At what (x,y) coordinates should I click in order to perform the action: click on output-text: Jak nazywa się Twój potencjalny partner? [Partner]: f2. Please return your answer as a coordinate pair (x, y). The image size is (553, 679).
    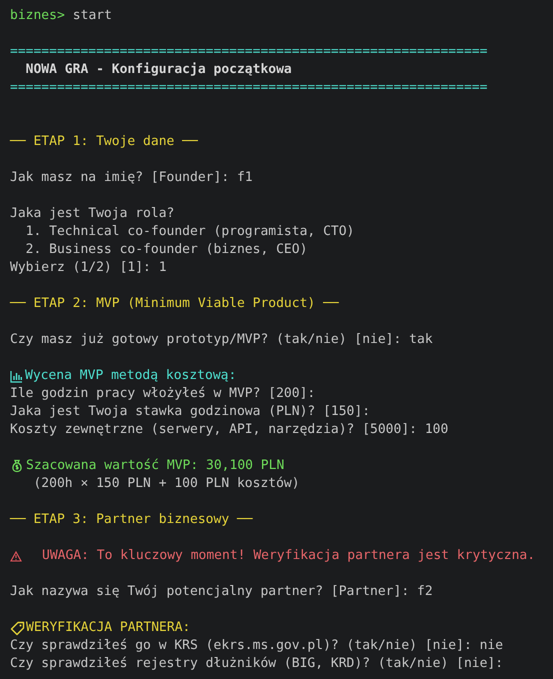
    Looking at the image, I should click on (221, 591).